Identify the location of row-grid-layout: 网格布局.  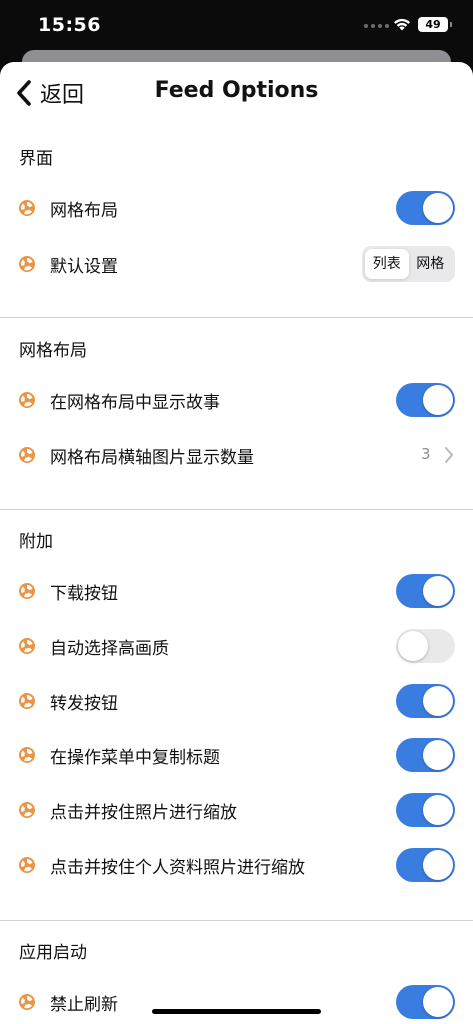
(236, 208).